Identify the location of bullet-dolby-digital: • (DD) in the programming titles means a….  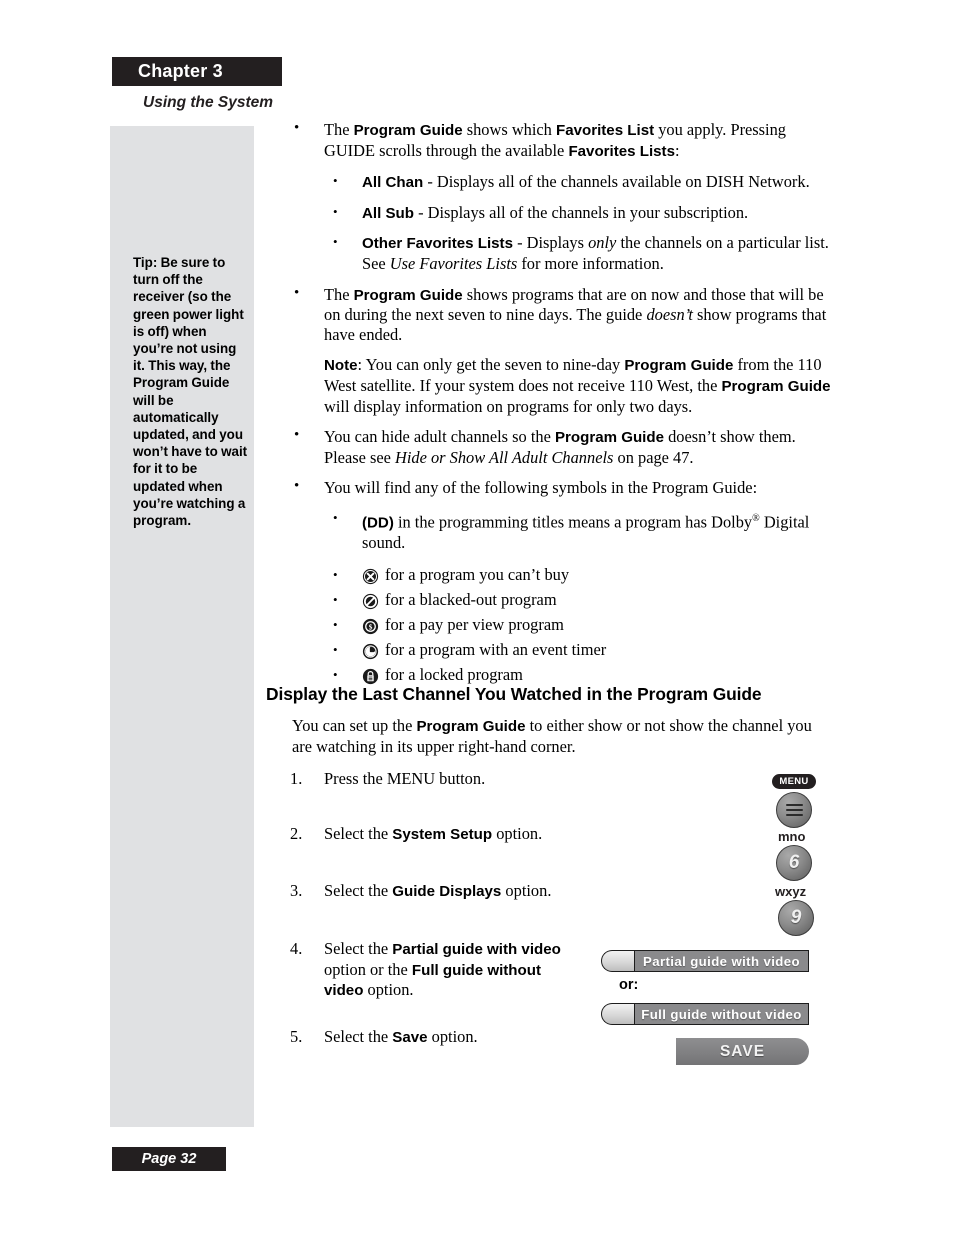
(577, 531).